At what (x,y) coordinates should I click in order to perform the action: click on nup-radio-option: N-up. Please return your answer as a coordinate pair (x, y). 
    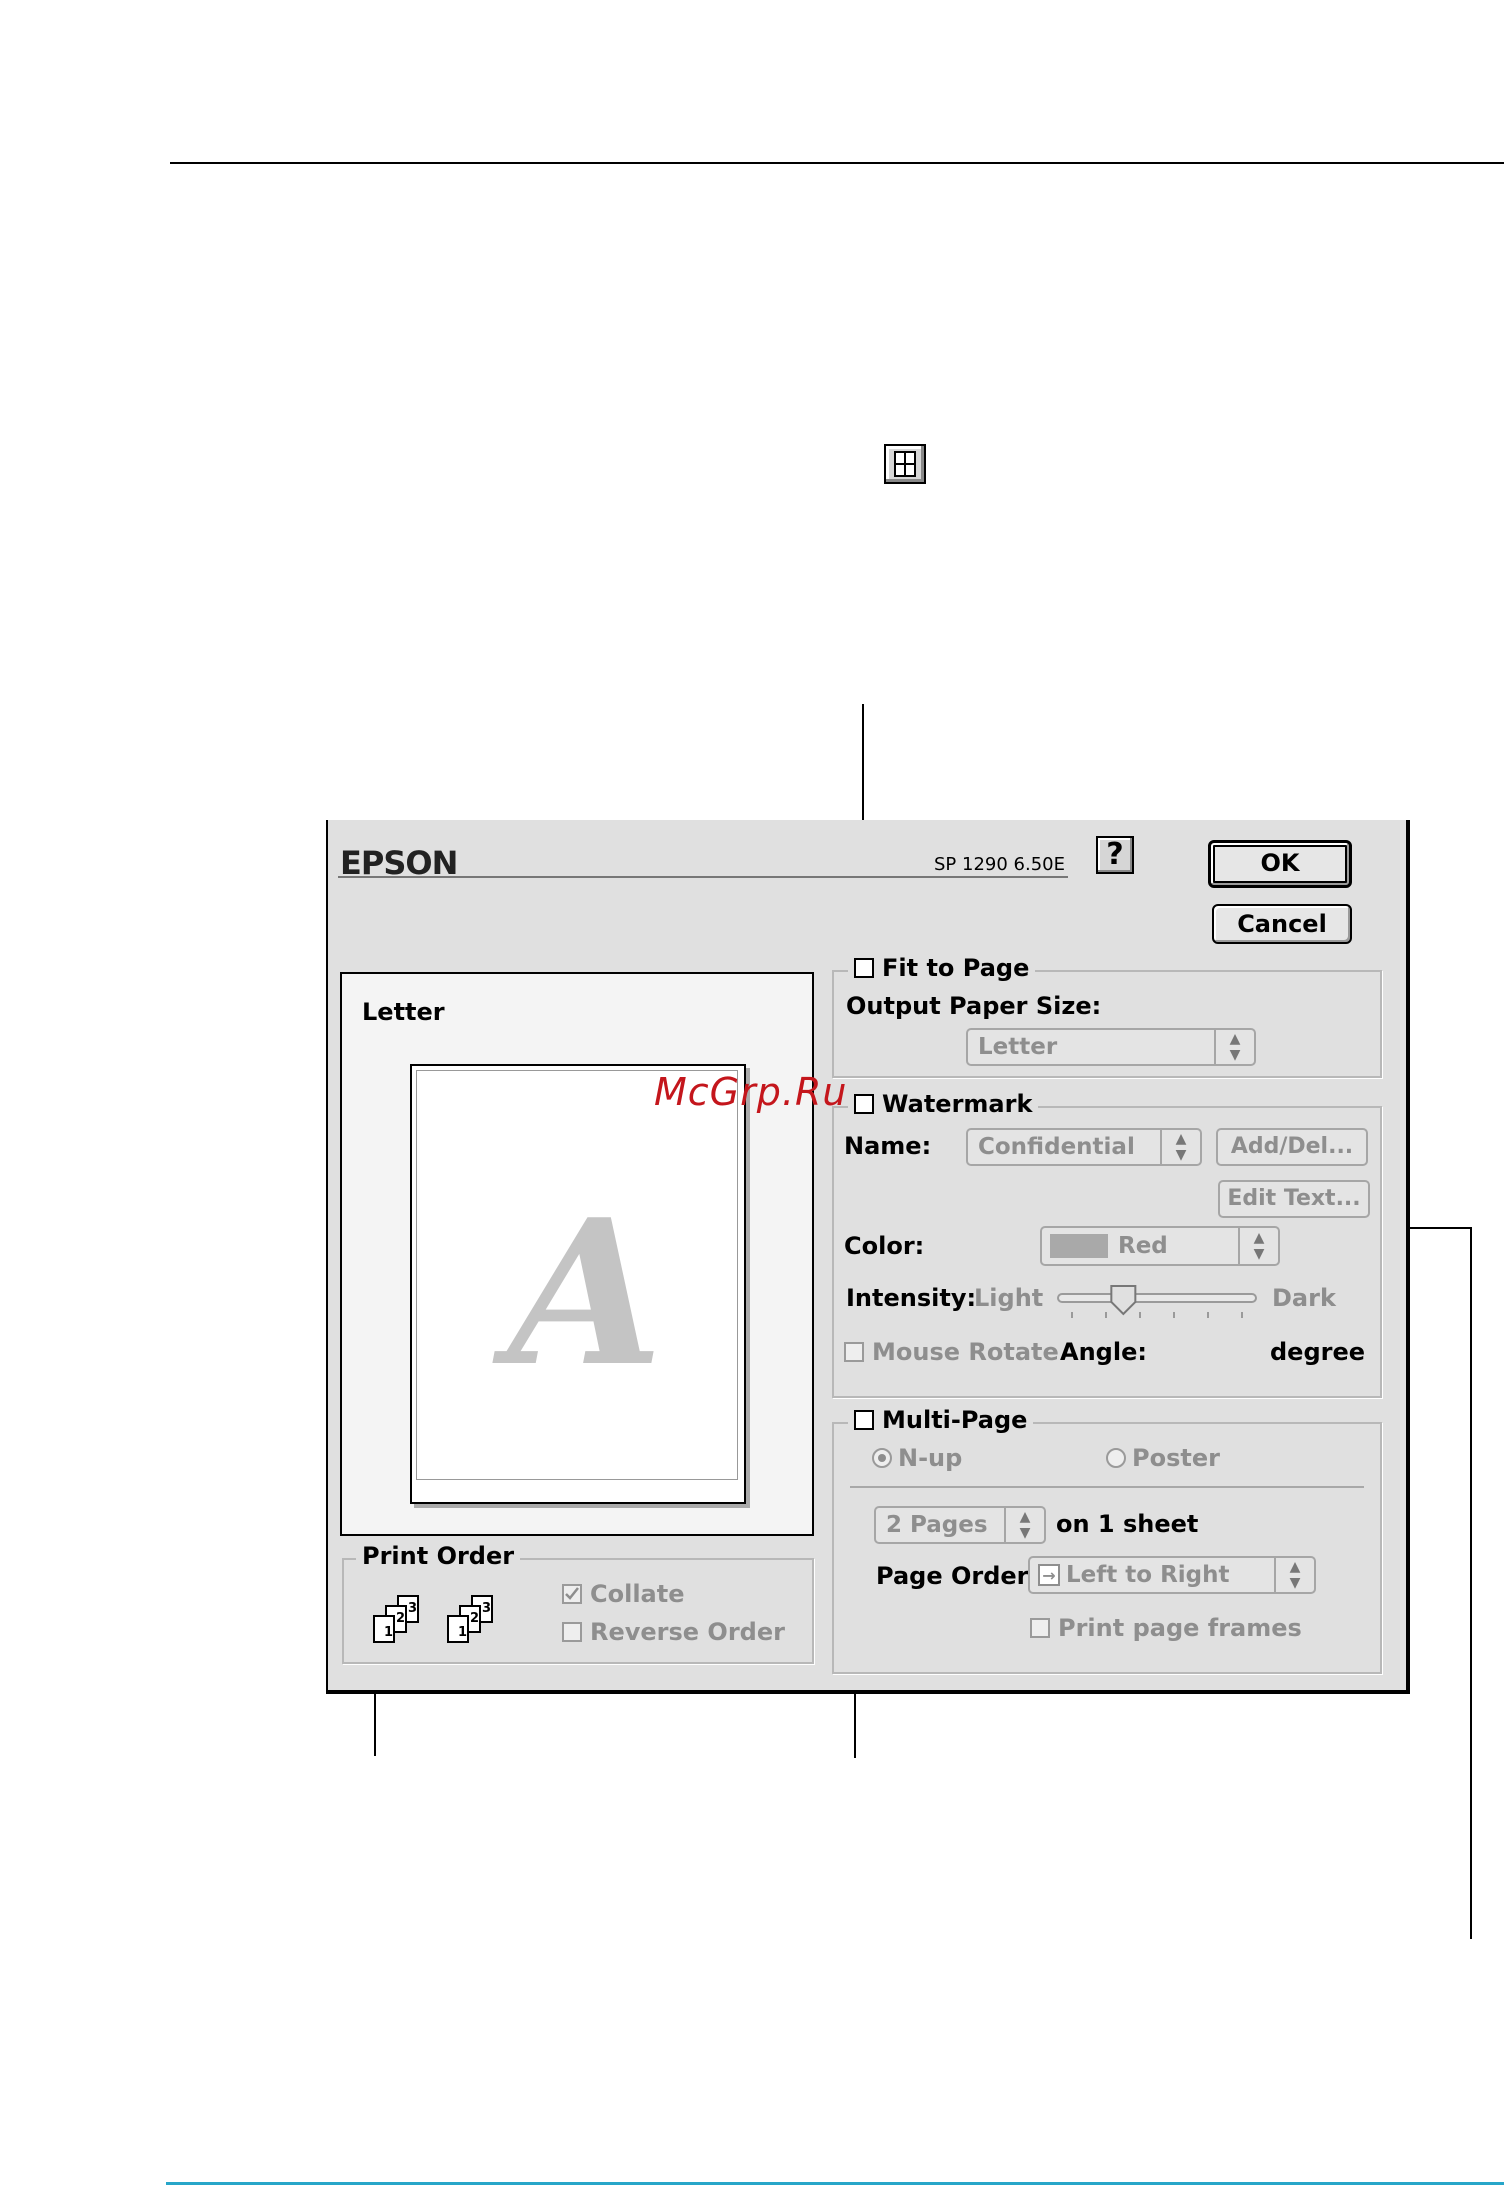
    Looking at the image, I should click on (917, 1458).